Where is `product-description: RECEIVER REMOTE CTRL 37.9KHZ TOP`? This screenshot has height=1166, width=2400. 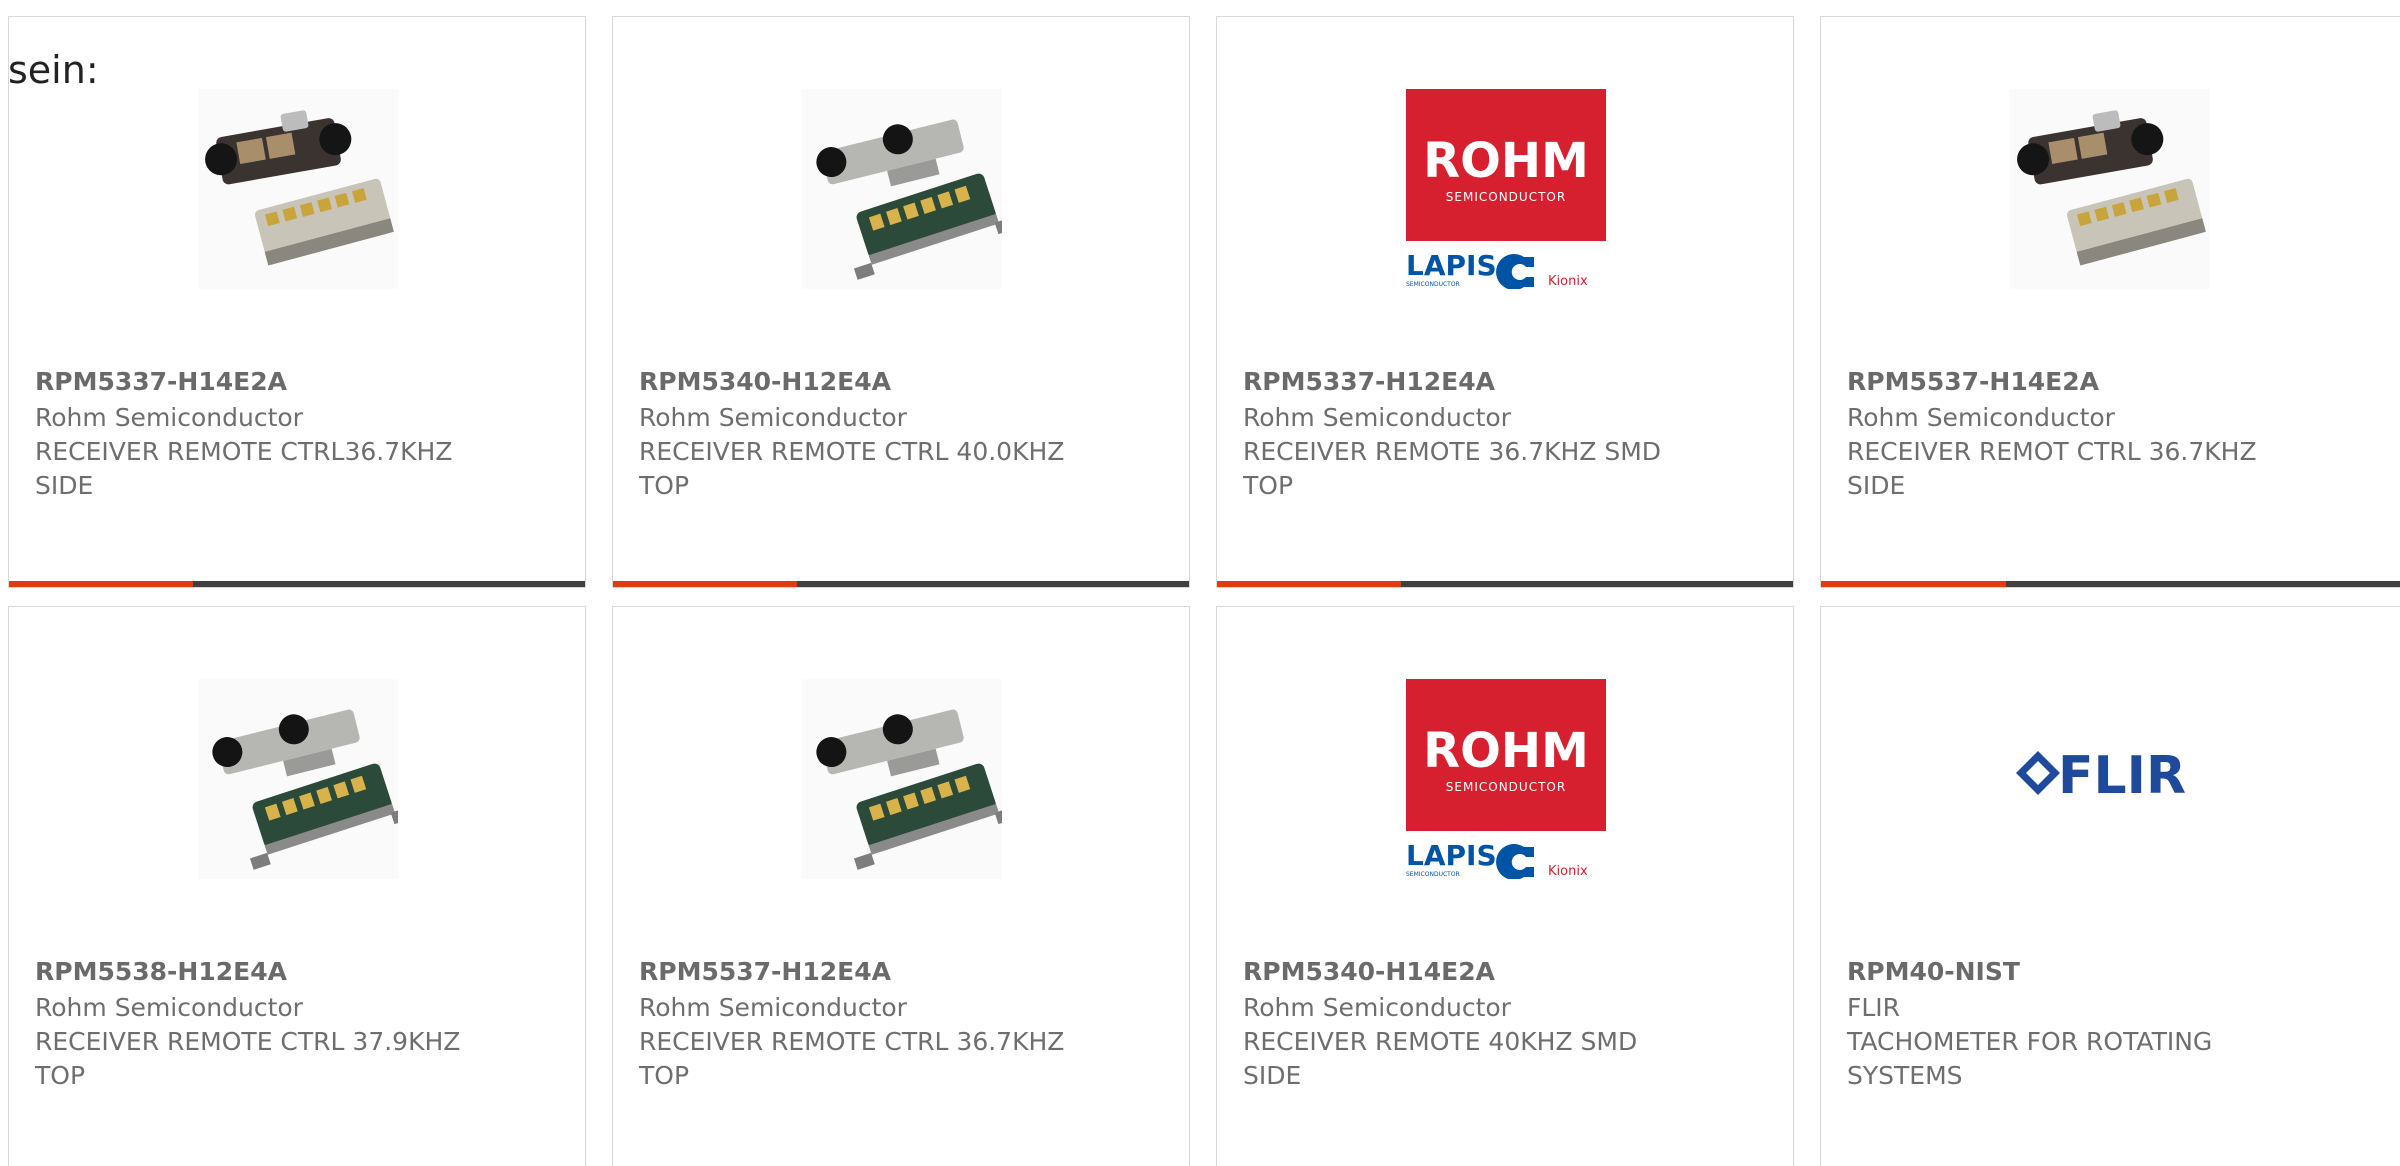 product-description: RECEIVER REMOTE CTRL 37.9KHZ TOP is located at coordinates (248, 1058).